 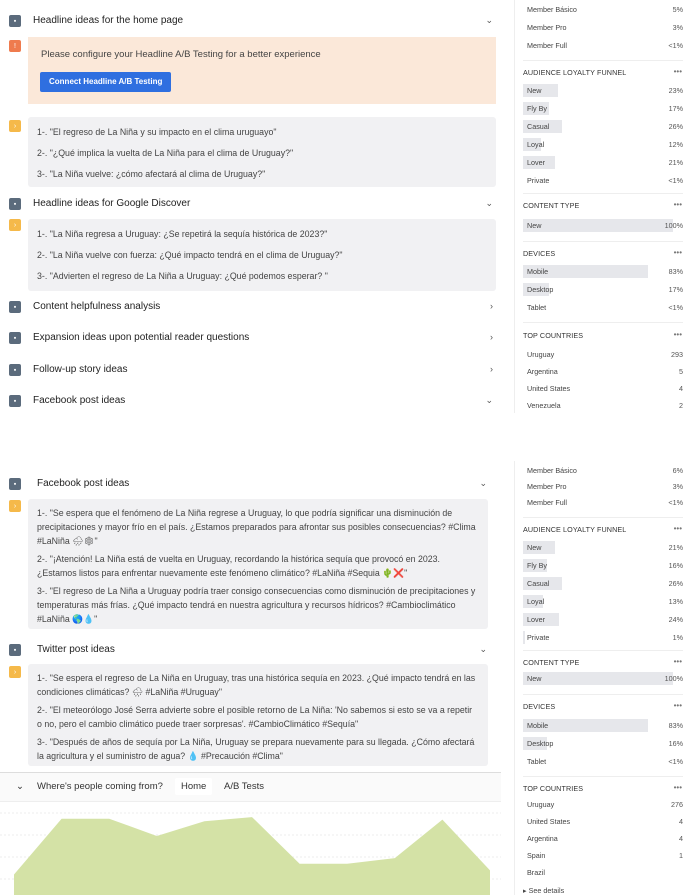 What do you see at coordinates (675, 108) in the screenshot?
I see `stat-value: 17%` at bounding box center [675, 108].